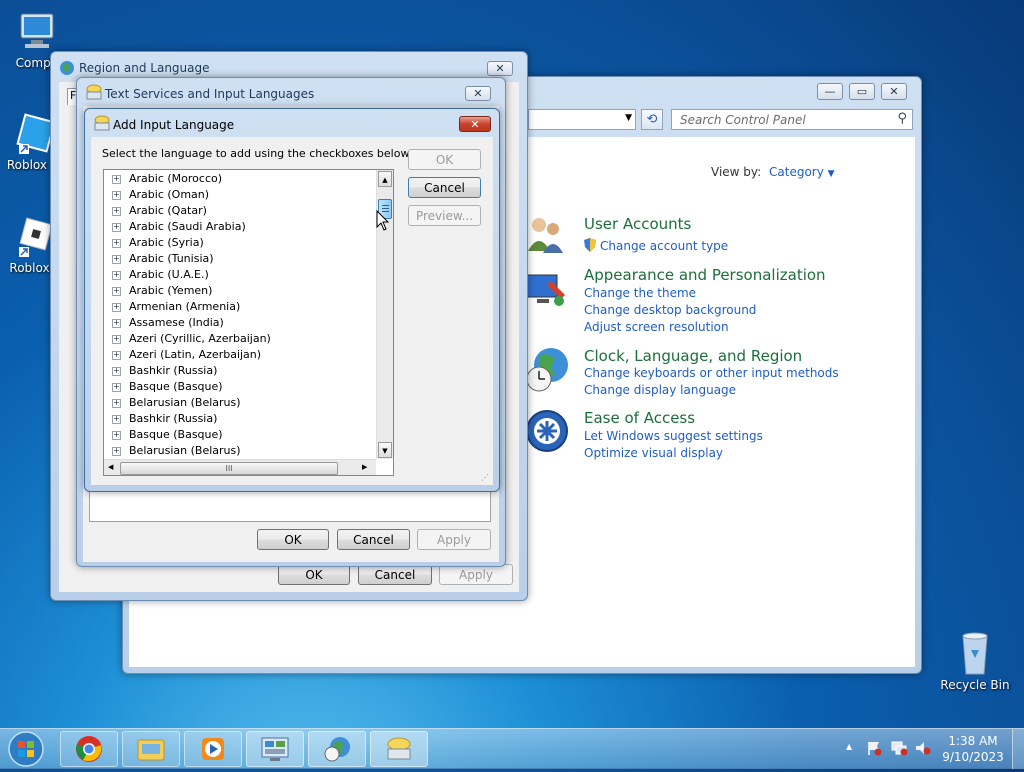 The height and width of the screenshot is (772, 1024). I want to click on arrow-left-icon: ◀, so click(110, 467).